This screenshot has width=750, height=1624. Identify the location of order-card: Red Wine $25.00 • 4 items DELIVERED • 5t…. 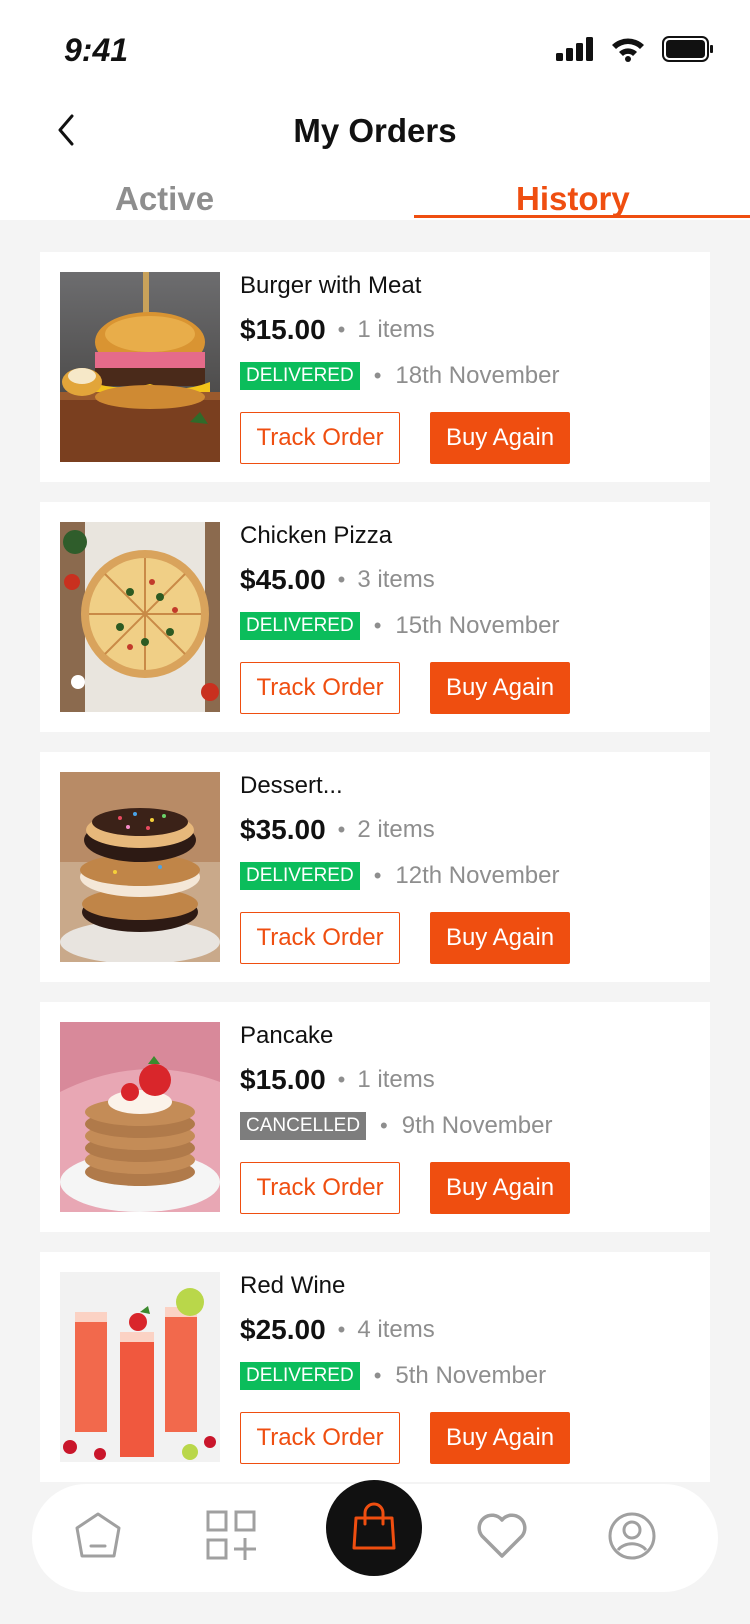
(375, 1367).